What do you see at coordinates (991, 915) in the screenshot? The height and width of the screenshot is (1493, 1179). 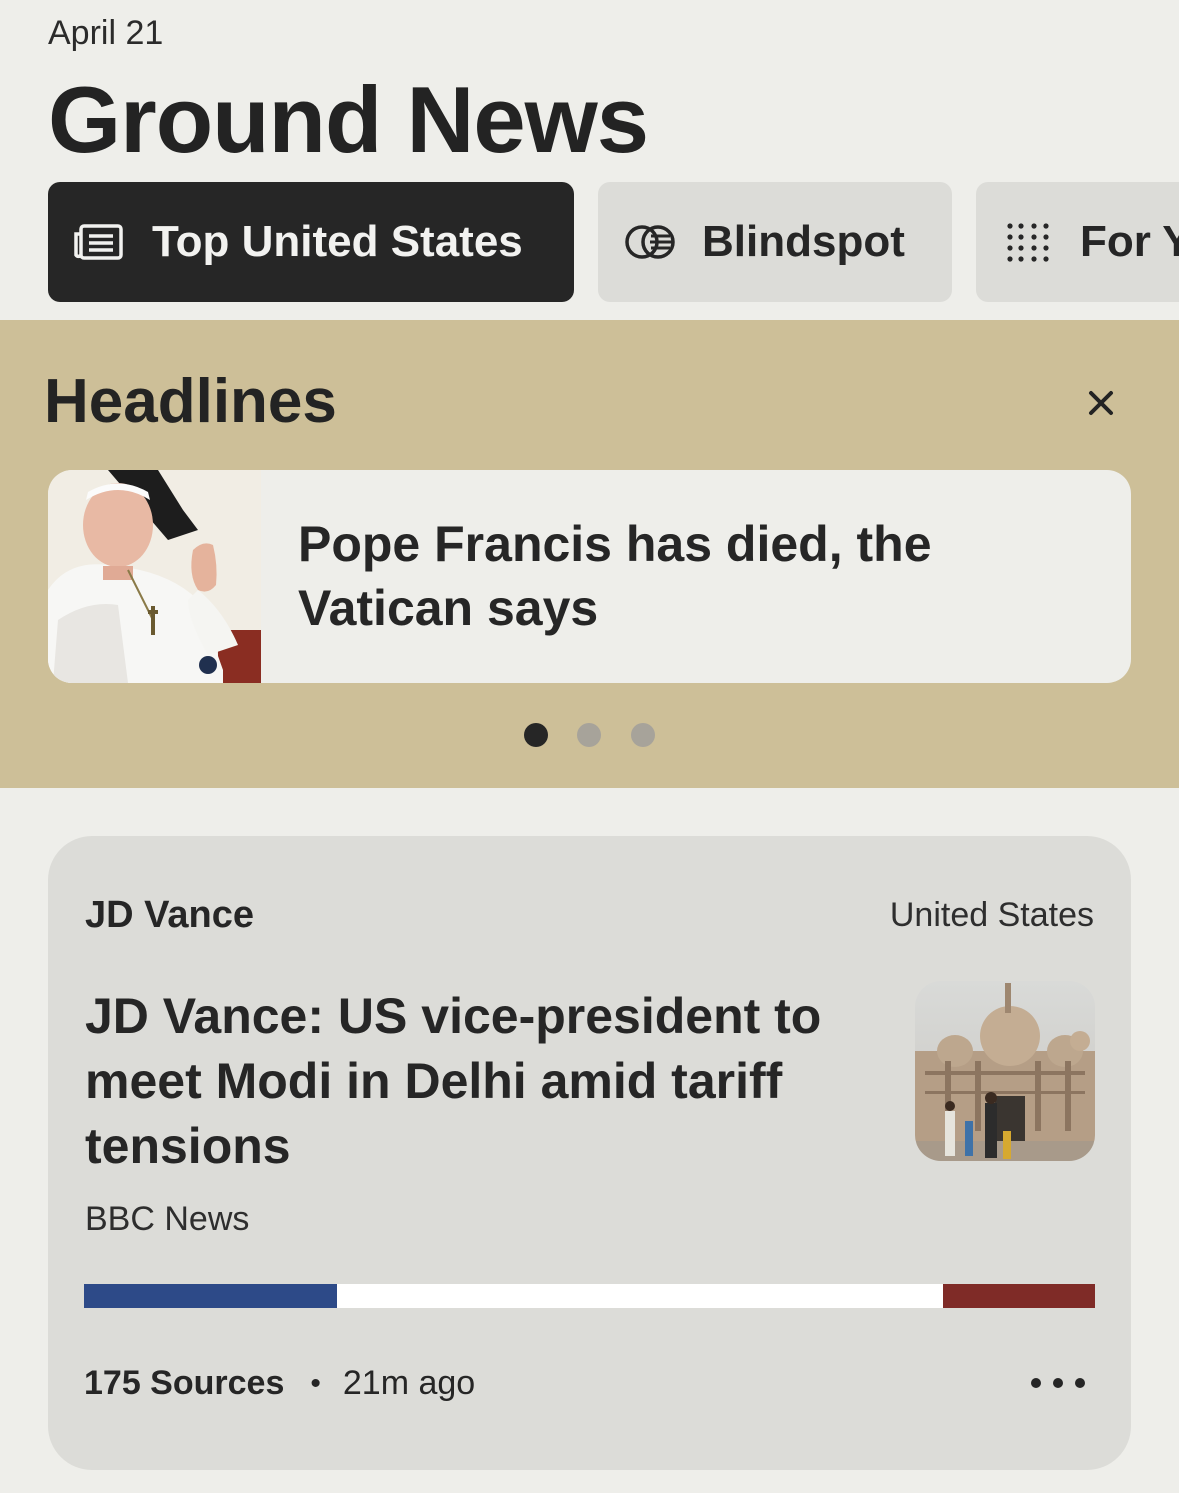 I see `story-region: United States` at bounding box center [991, 915].